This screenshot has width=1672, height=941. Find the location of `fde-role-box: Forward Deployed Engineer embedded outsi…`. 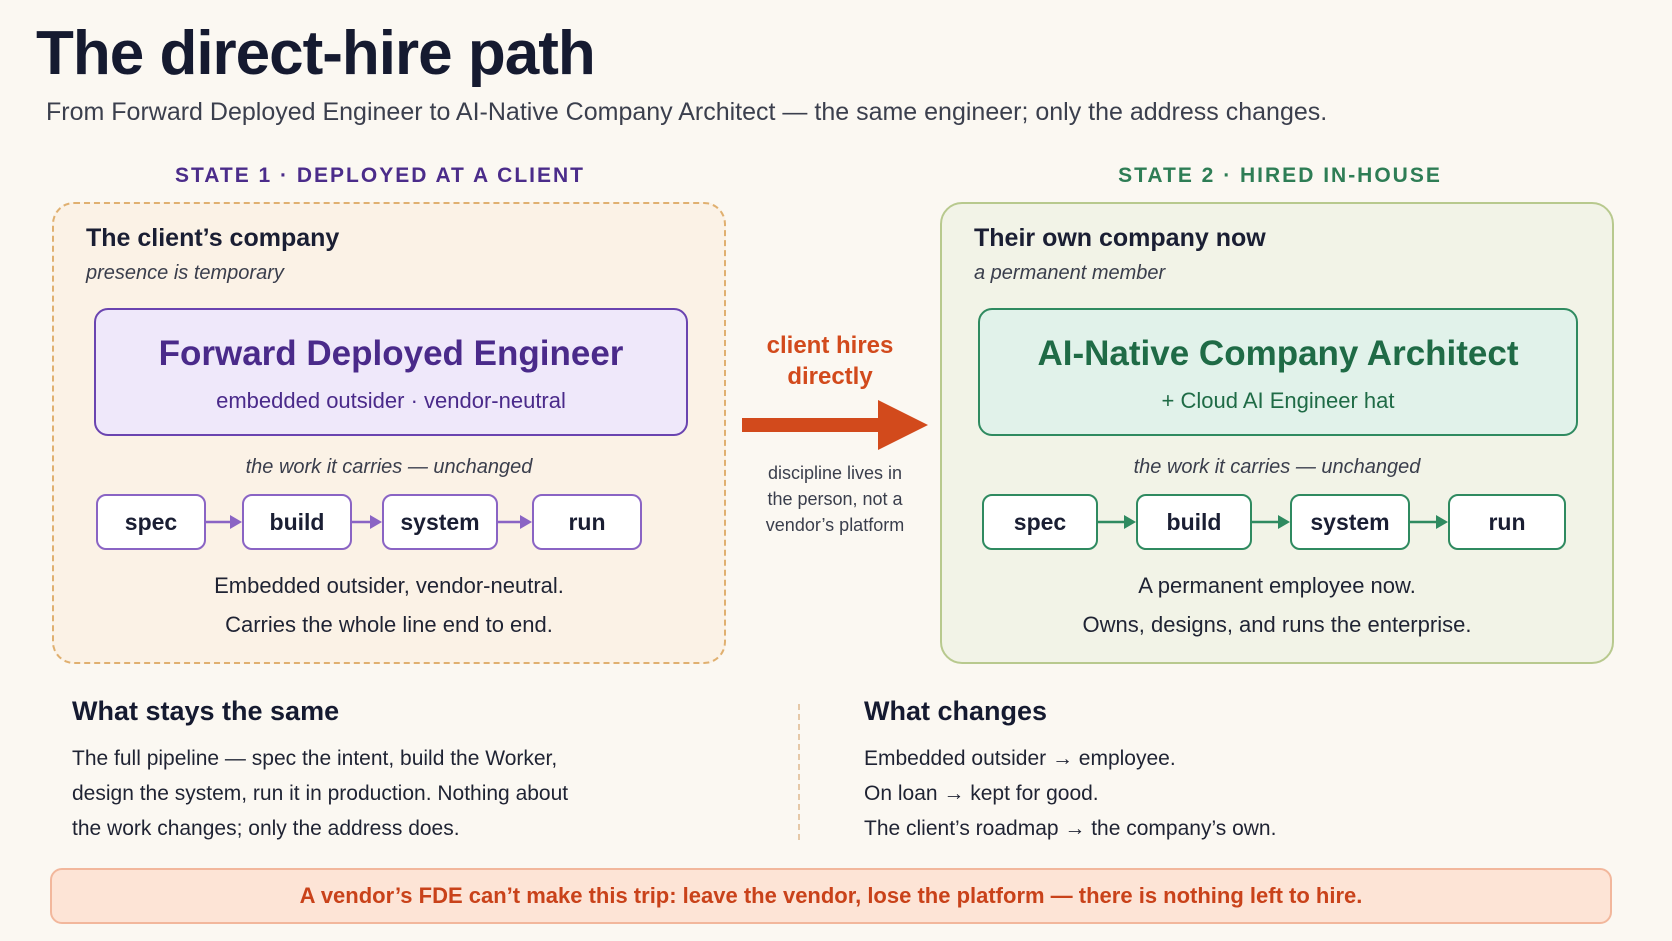

fde-role-box: Forward Deployed Engineer embedded outsi… is located at coordinates (391, 372).